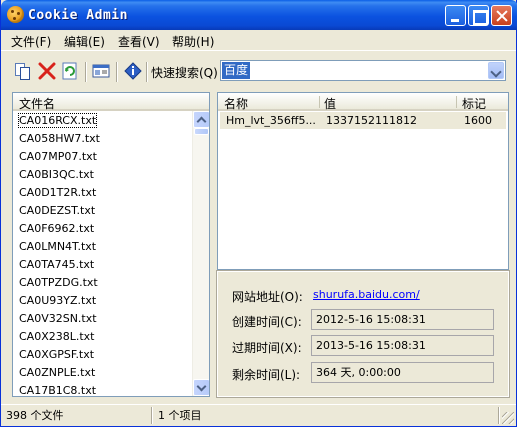 This screenshot has width=517, height=427. I want to click on site-label: 网站地址(O):, so click(267, 297).